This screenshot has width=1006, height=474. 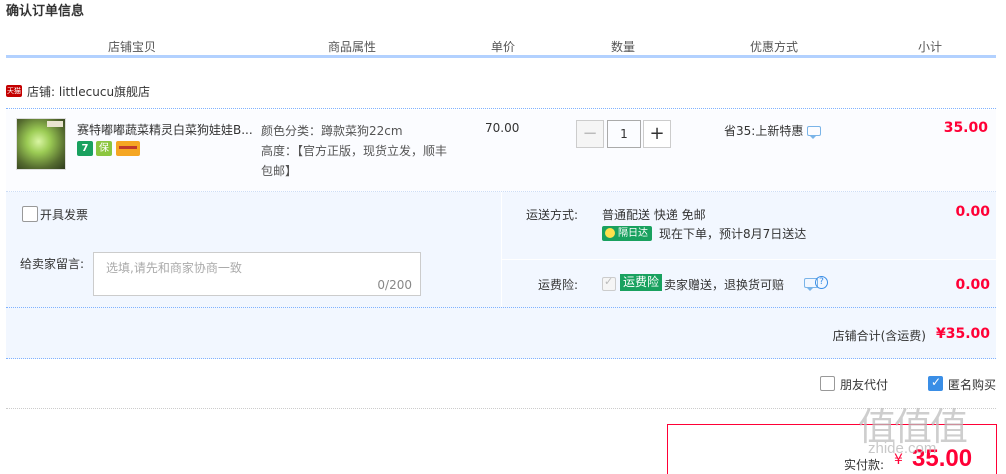 I want to click on credit-card-icon: 卡, so click(x=128, y=148).